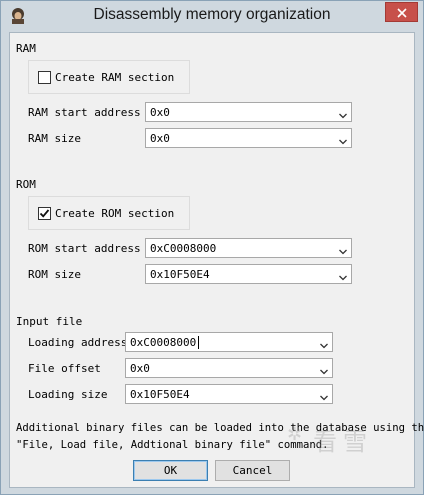 Image resolution: width=424 pixels, height=495 pixels. What do you see at coordinates (170, 470) in the screenshot?
I see `ok-button: OK` at bounding box center [170, 470].